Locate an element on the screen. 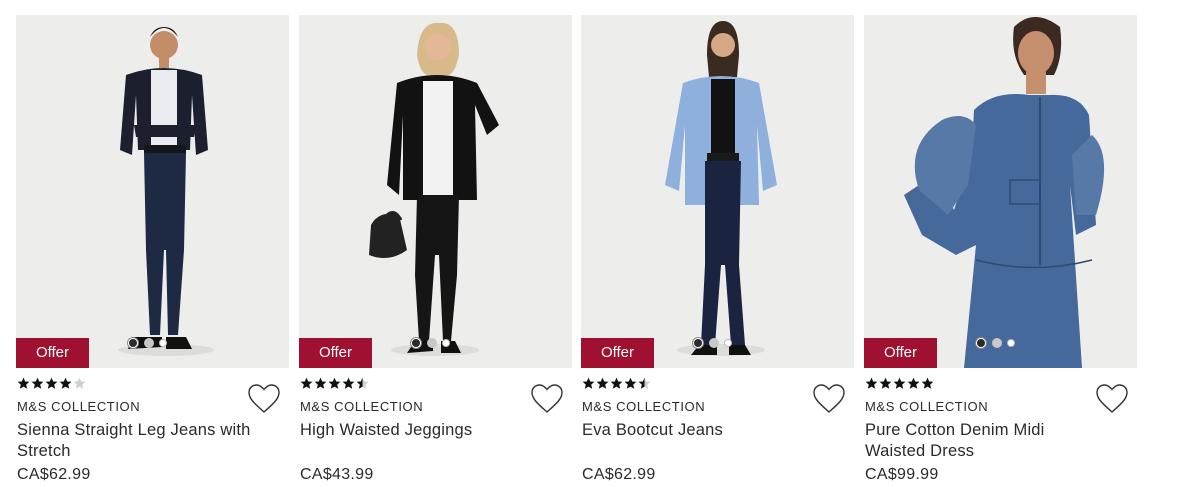 This screenshot has width=1181, height=487. product-name: Eva Bootcut Jeans is located at coordinates (699, 430).